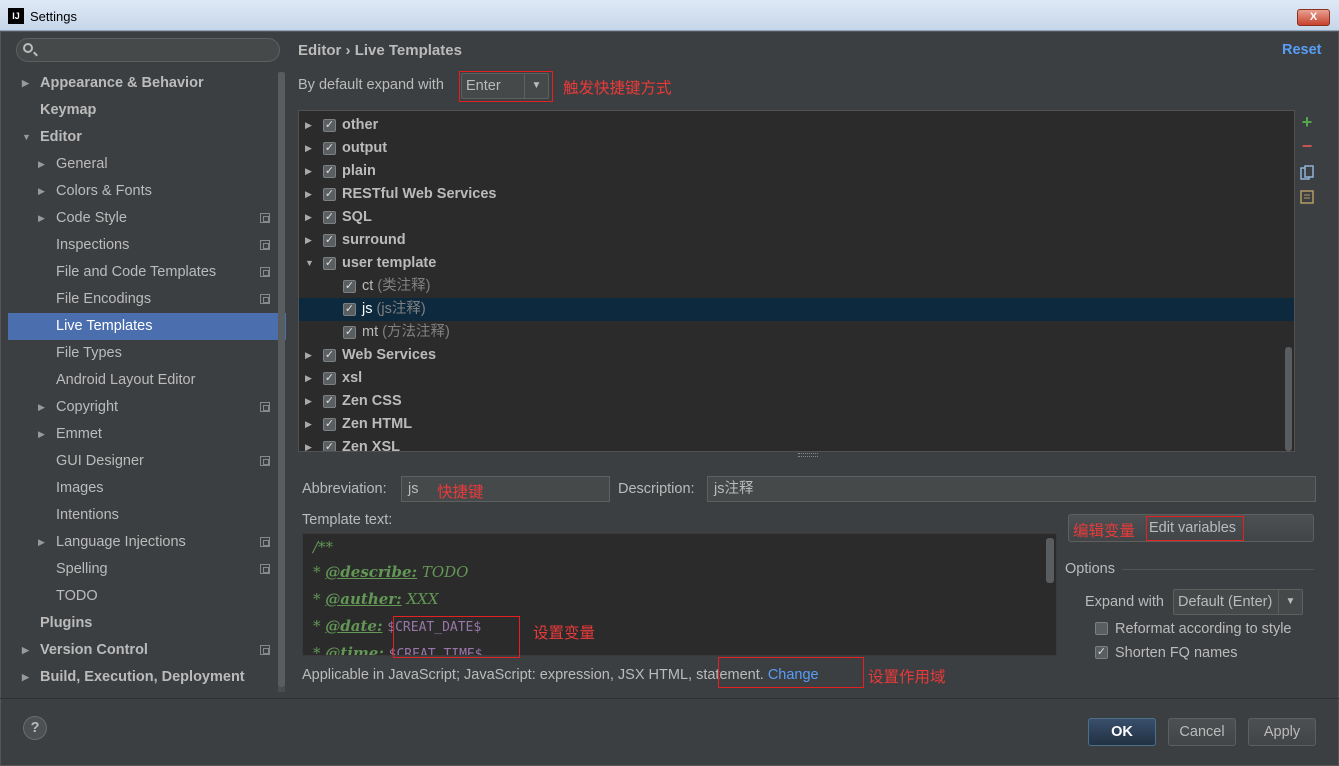 Image resolution: width=1339 pixels, height=766 pixels. What do you see at coordinates (147, 461) in the screenshot?
I see `sidebar-item-gui-designer: GUI Designer` at bounding box center [147, 461].